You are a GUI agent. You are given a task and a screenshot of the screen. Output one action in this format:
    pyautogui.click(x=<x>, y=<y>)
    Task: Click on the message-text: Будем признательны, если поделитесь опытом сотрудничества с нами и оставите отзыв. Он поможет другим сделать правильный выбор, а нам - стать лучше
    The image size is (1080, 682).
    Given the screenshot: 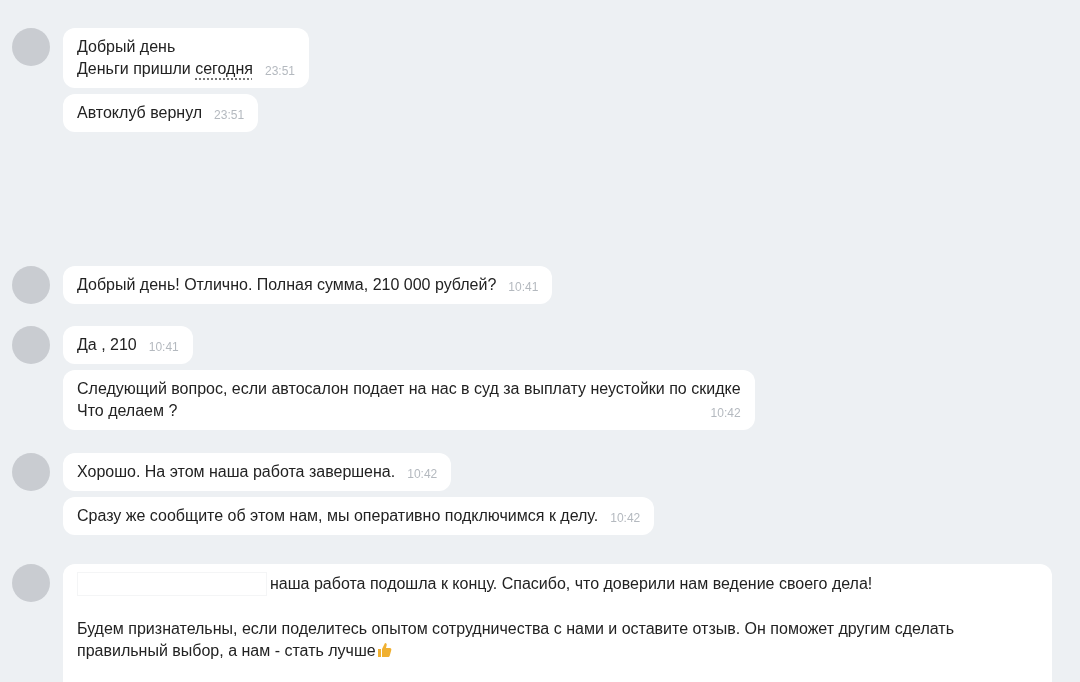 What is the action you would take?
    pyautogui.click(x=516, y=640)
    